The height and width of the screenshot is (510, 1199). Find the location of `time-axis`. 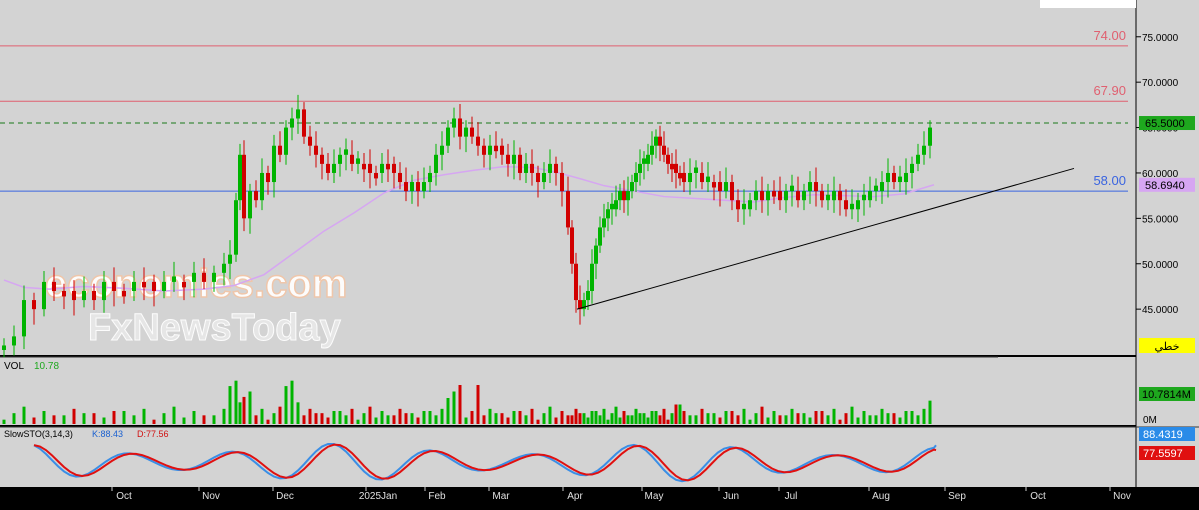

time-axis is located at coordinates (599, 496).